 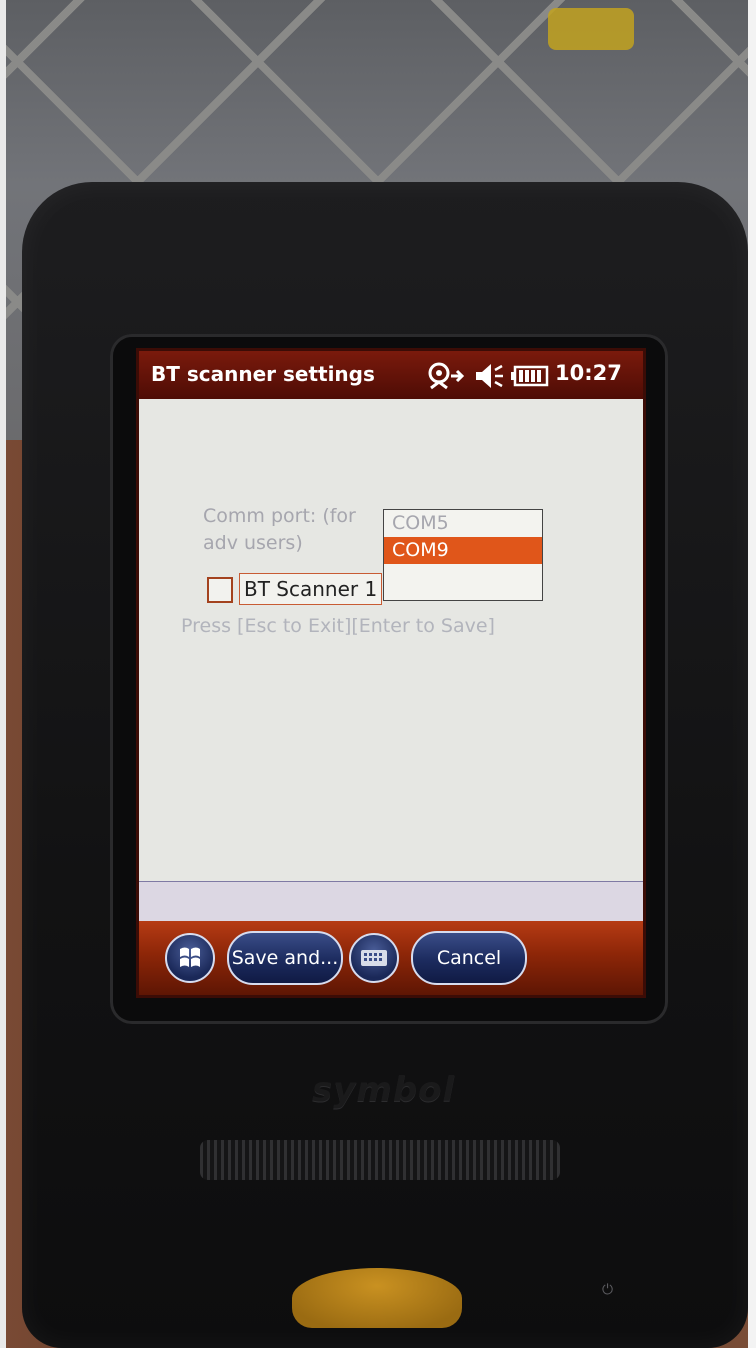 I want to click on window-title: BT scanner settings, so click(x=263, y=374).